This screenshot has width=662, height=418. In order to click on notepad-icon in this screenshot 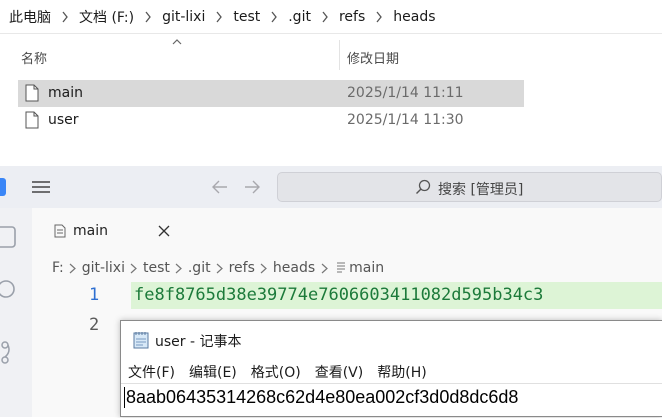, I will do `click(141, 340)`.